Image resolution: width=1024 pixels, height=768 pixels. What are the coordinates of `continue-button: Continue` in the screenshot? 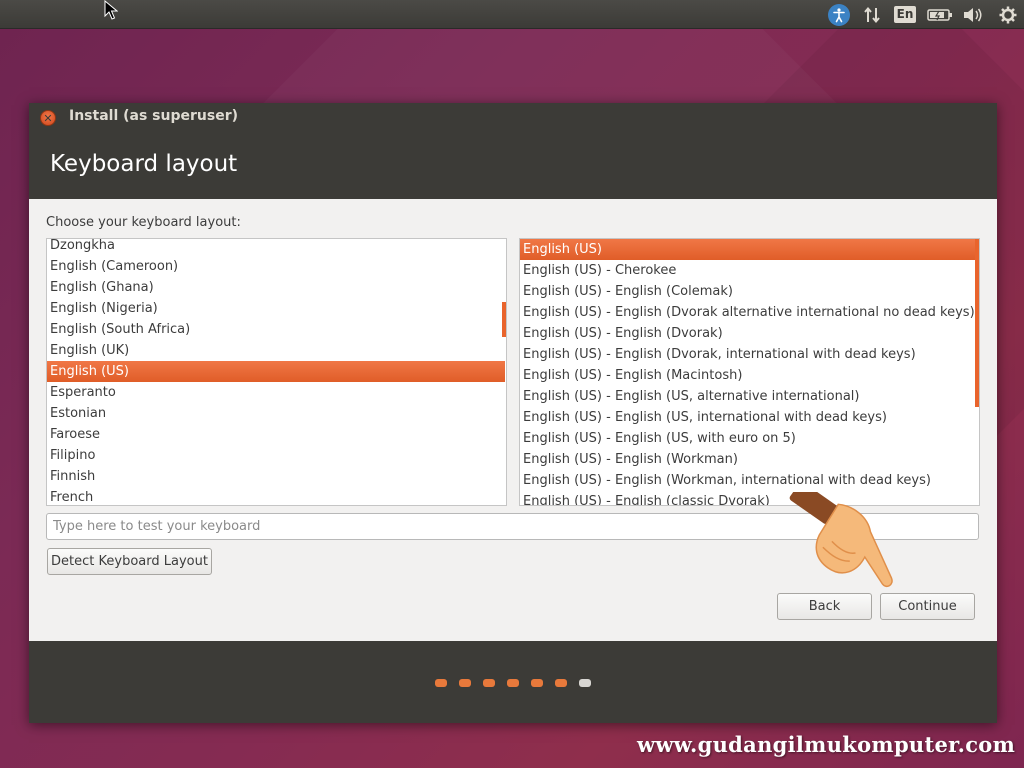 It's located at (927, 606).